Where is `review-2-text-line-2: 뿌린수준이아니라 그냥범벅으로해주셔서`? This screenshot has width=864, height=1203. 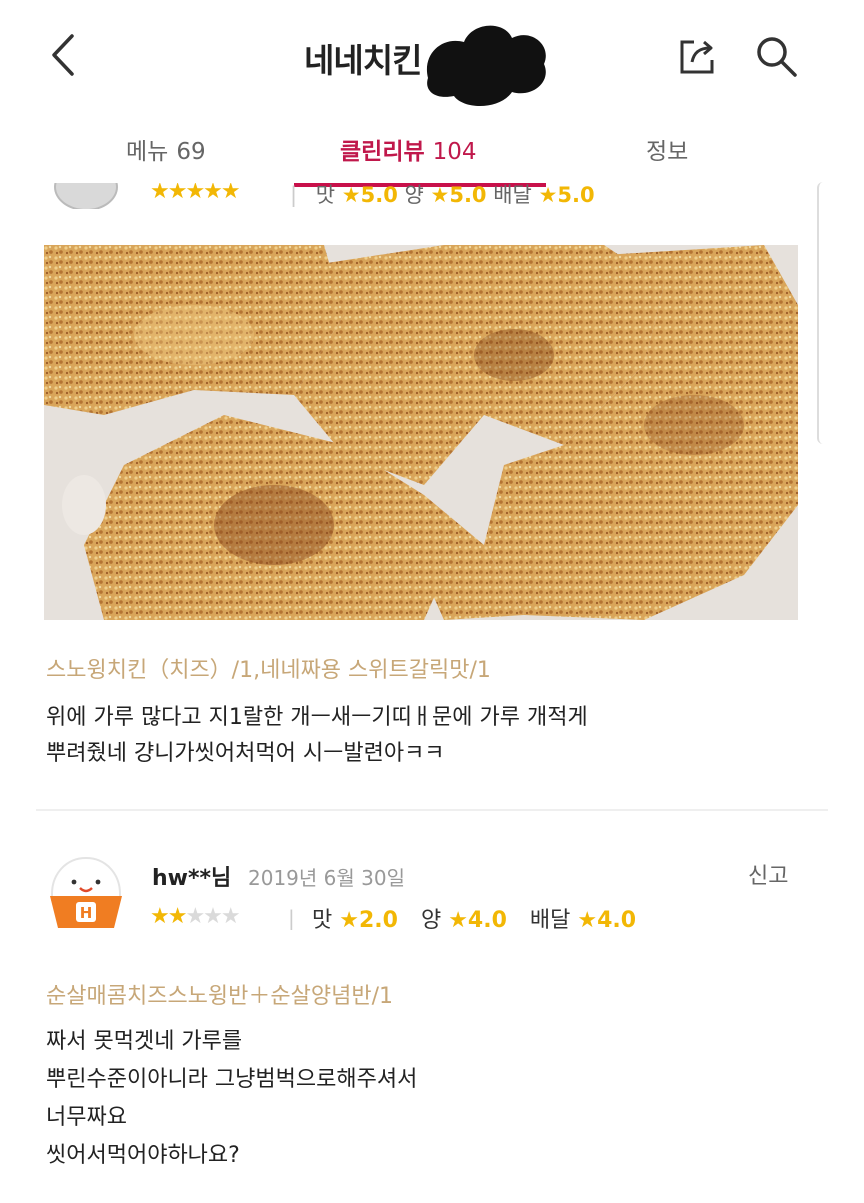 review-2-text-line-2: 뿌린수준이아니라 그냥범벅으로해주셔서 is located at coordinates (232, 1079).